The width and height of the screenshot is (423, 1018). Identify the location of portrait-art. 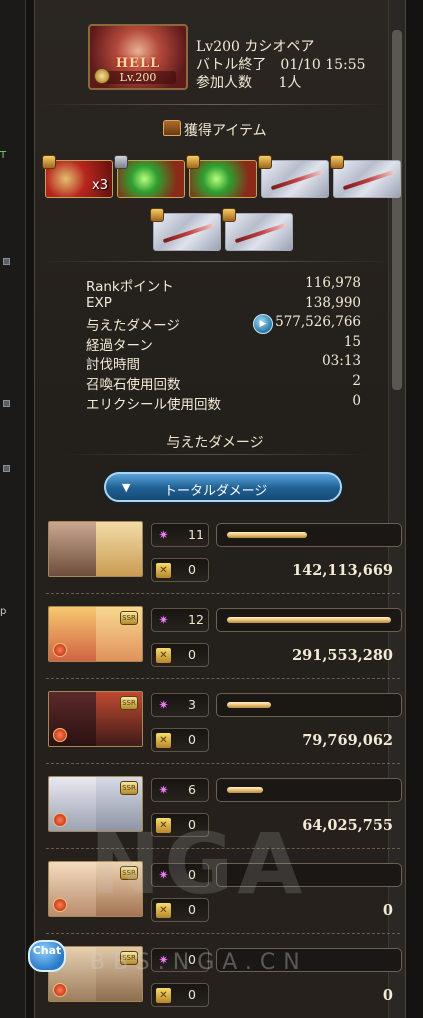
(119, 549).